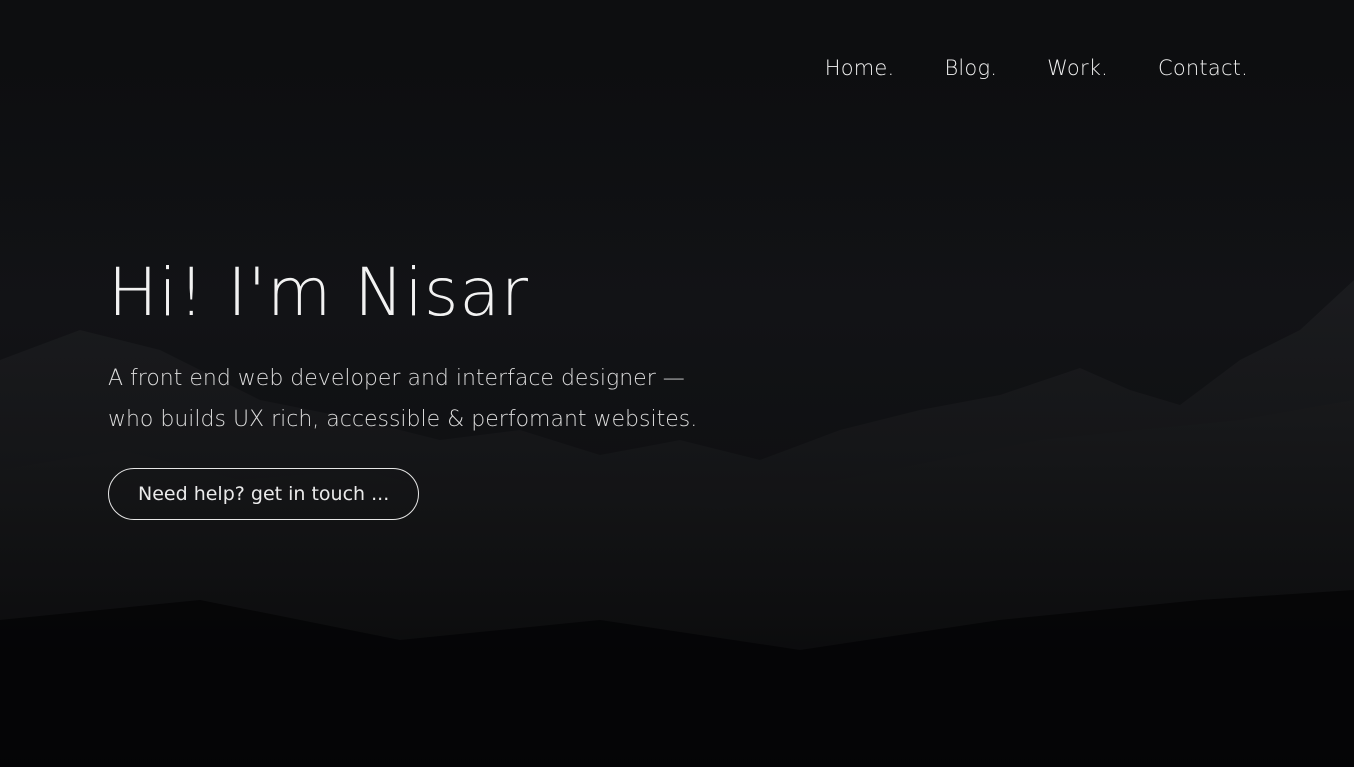  I want to click on nav-item-blog: Blog., so click(970, 68).